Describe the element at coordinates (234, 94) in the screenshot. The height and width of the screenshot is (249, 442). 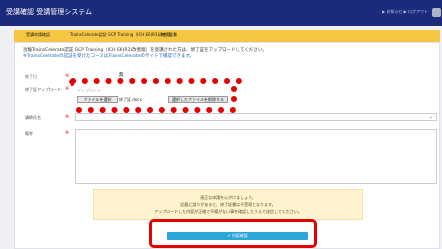
I see `highlight-box-right` at that location.